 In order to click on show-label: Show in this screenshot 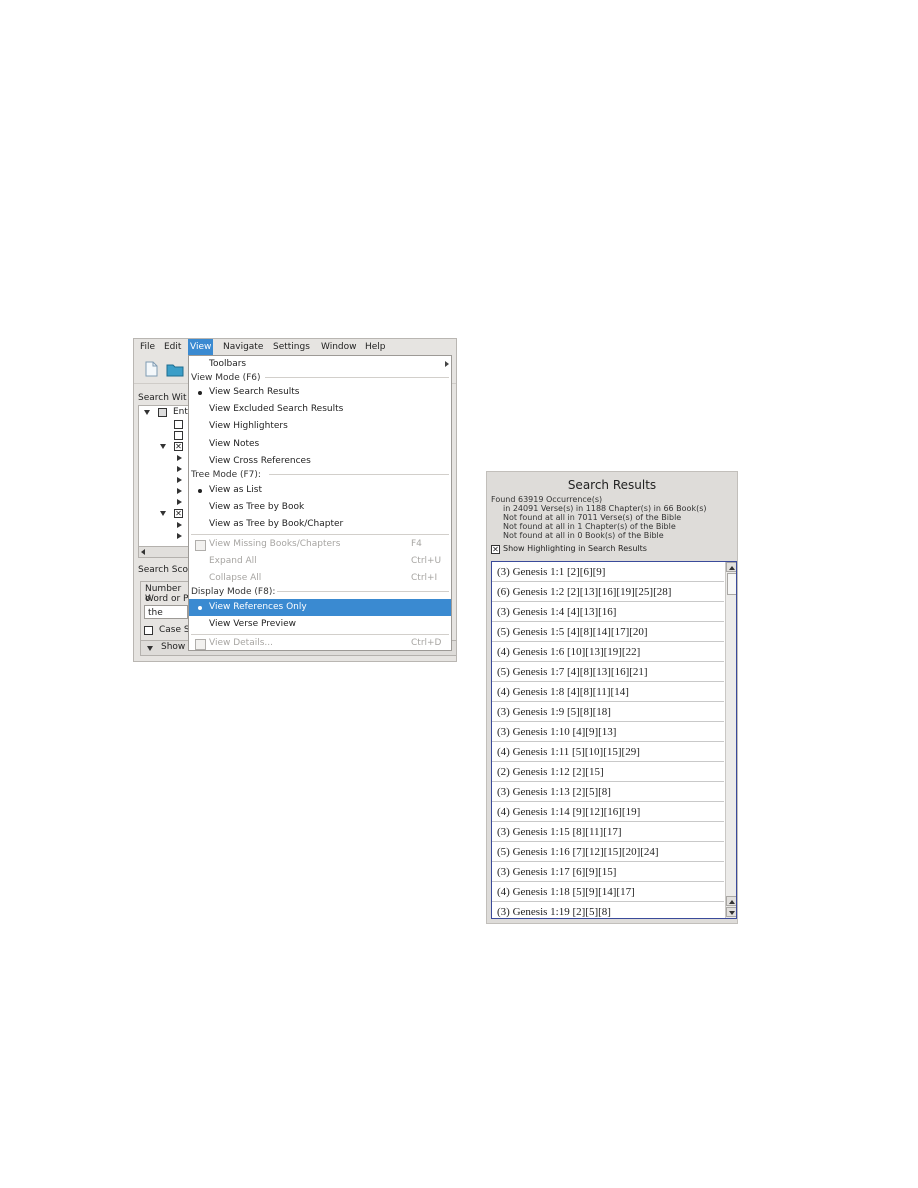, I will do `click(173, 647)`.